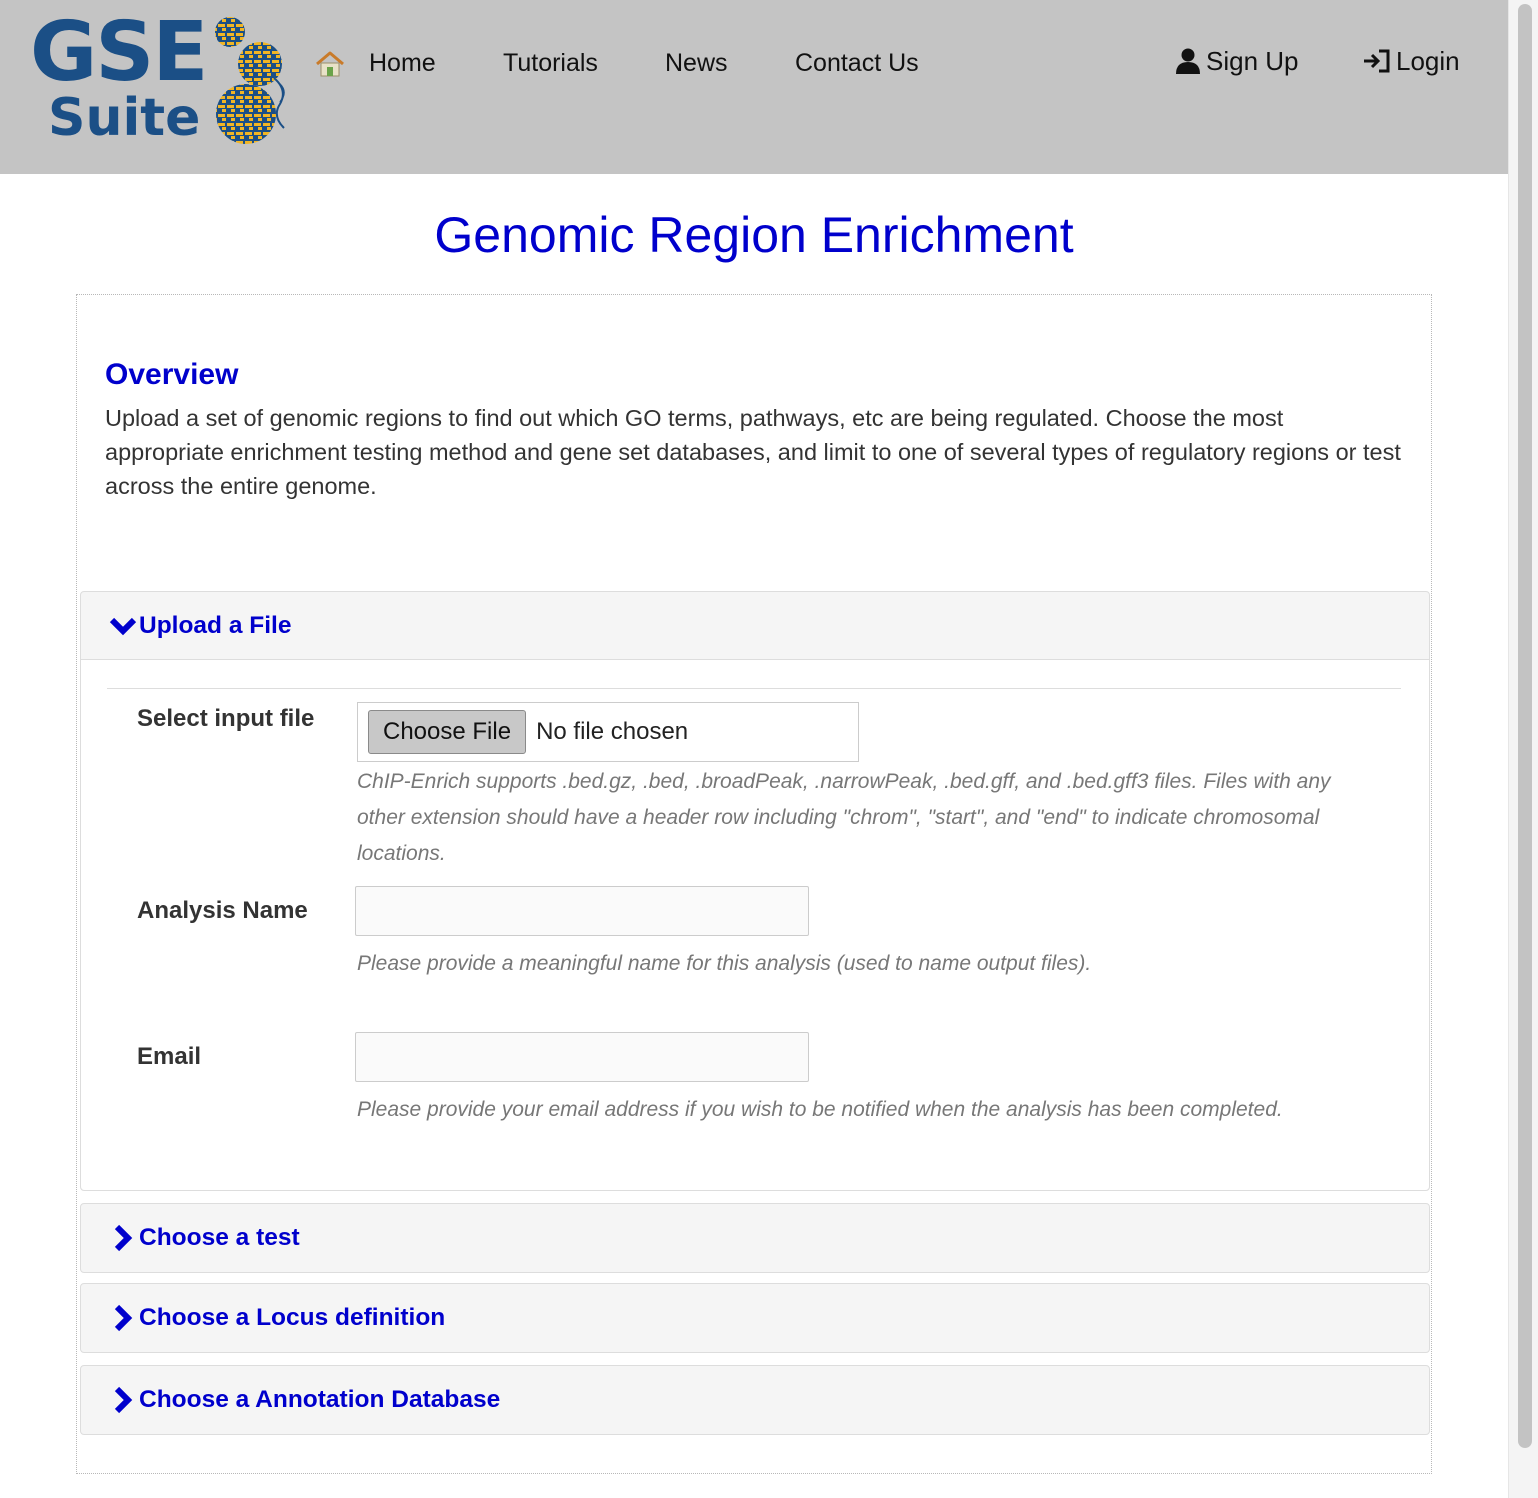 Image resolution: width=1538 pixels, height=1498 pixels. What do you see at coordinates (330, 64) in the screenshot?
I see `home-icon` at bounding box center [330, 64].